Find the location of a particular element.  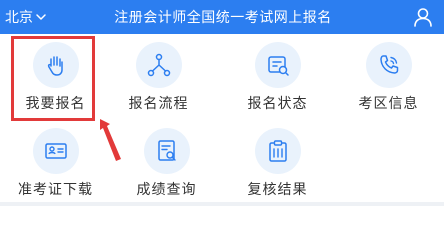

page-title: 注册会计师全国统一考试网上报名 is located at coordinates (223, 18).